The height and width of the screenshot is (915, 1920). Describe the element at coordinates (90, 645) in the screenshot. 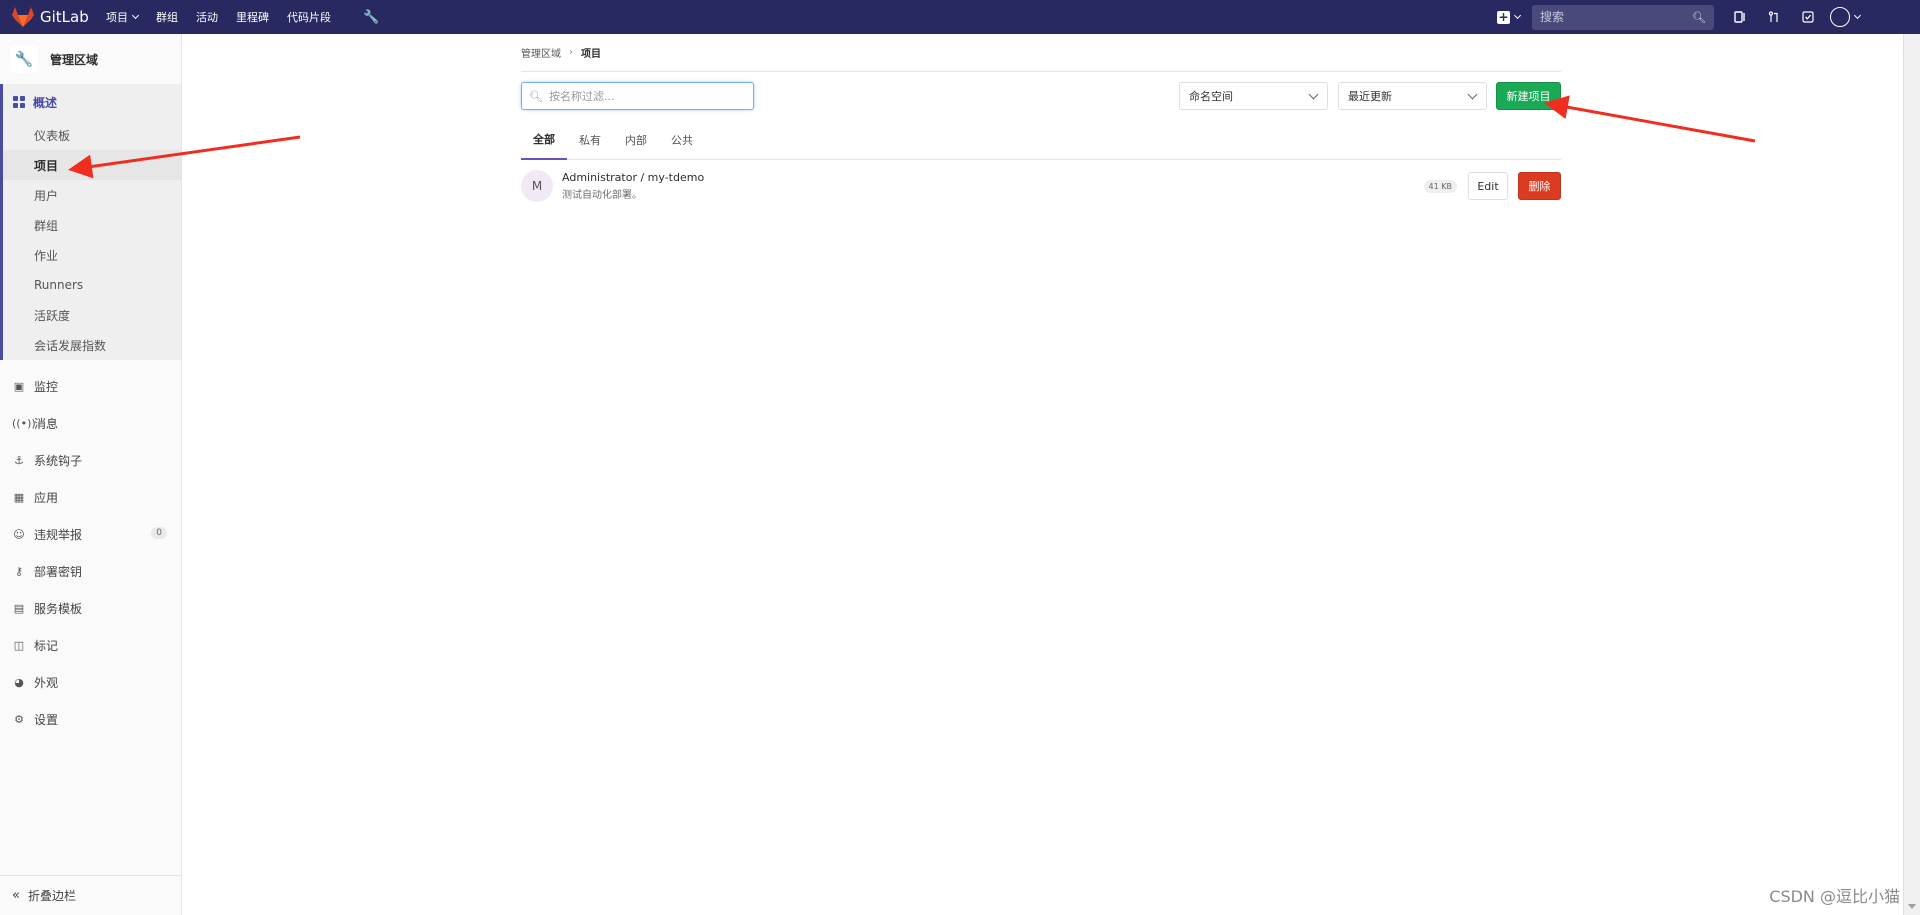

I see `sidebar-item-labels: ◫ 标记` at that location.